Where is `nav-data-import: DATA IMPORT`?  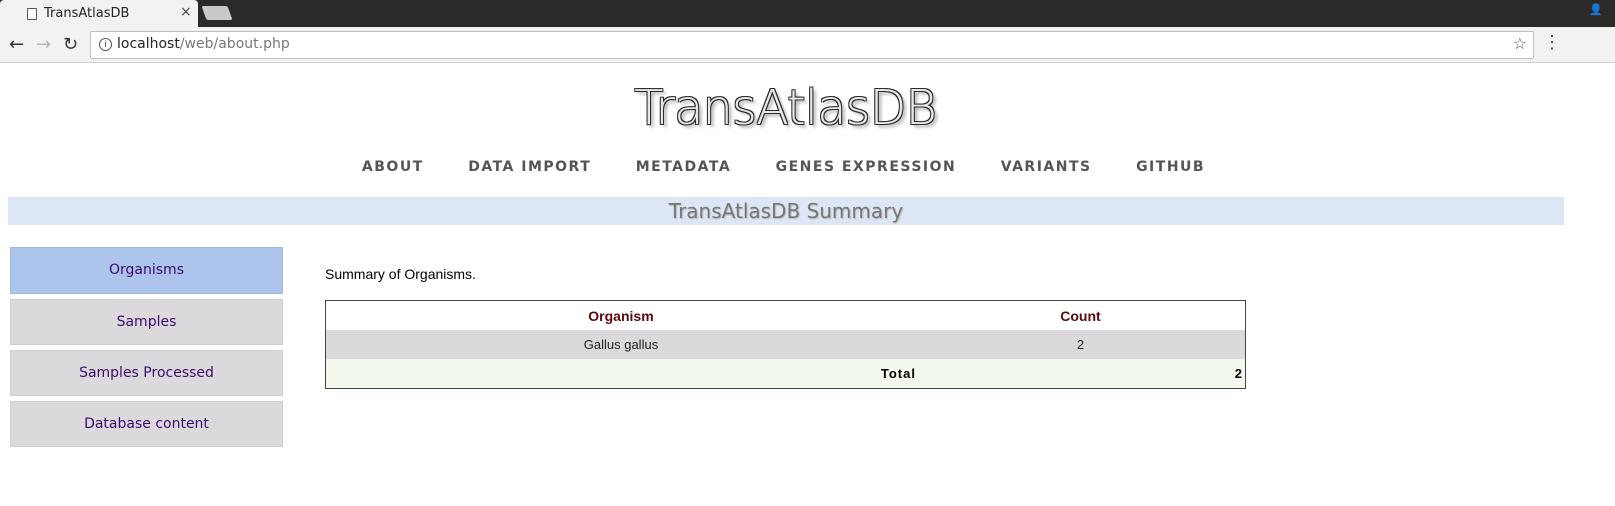 nav-data-import: DATA IMPORT is located at coordinates (529, 167).